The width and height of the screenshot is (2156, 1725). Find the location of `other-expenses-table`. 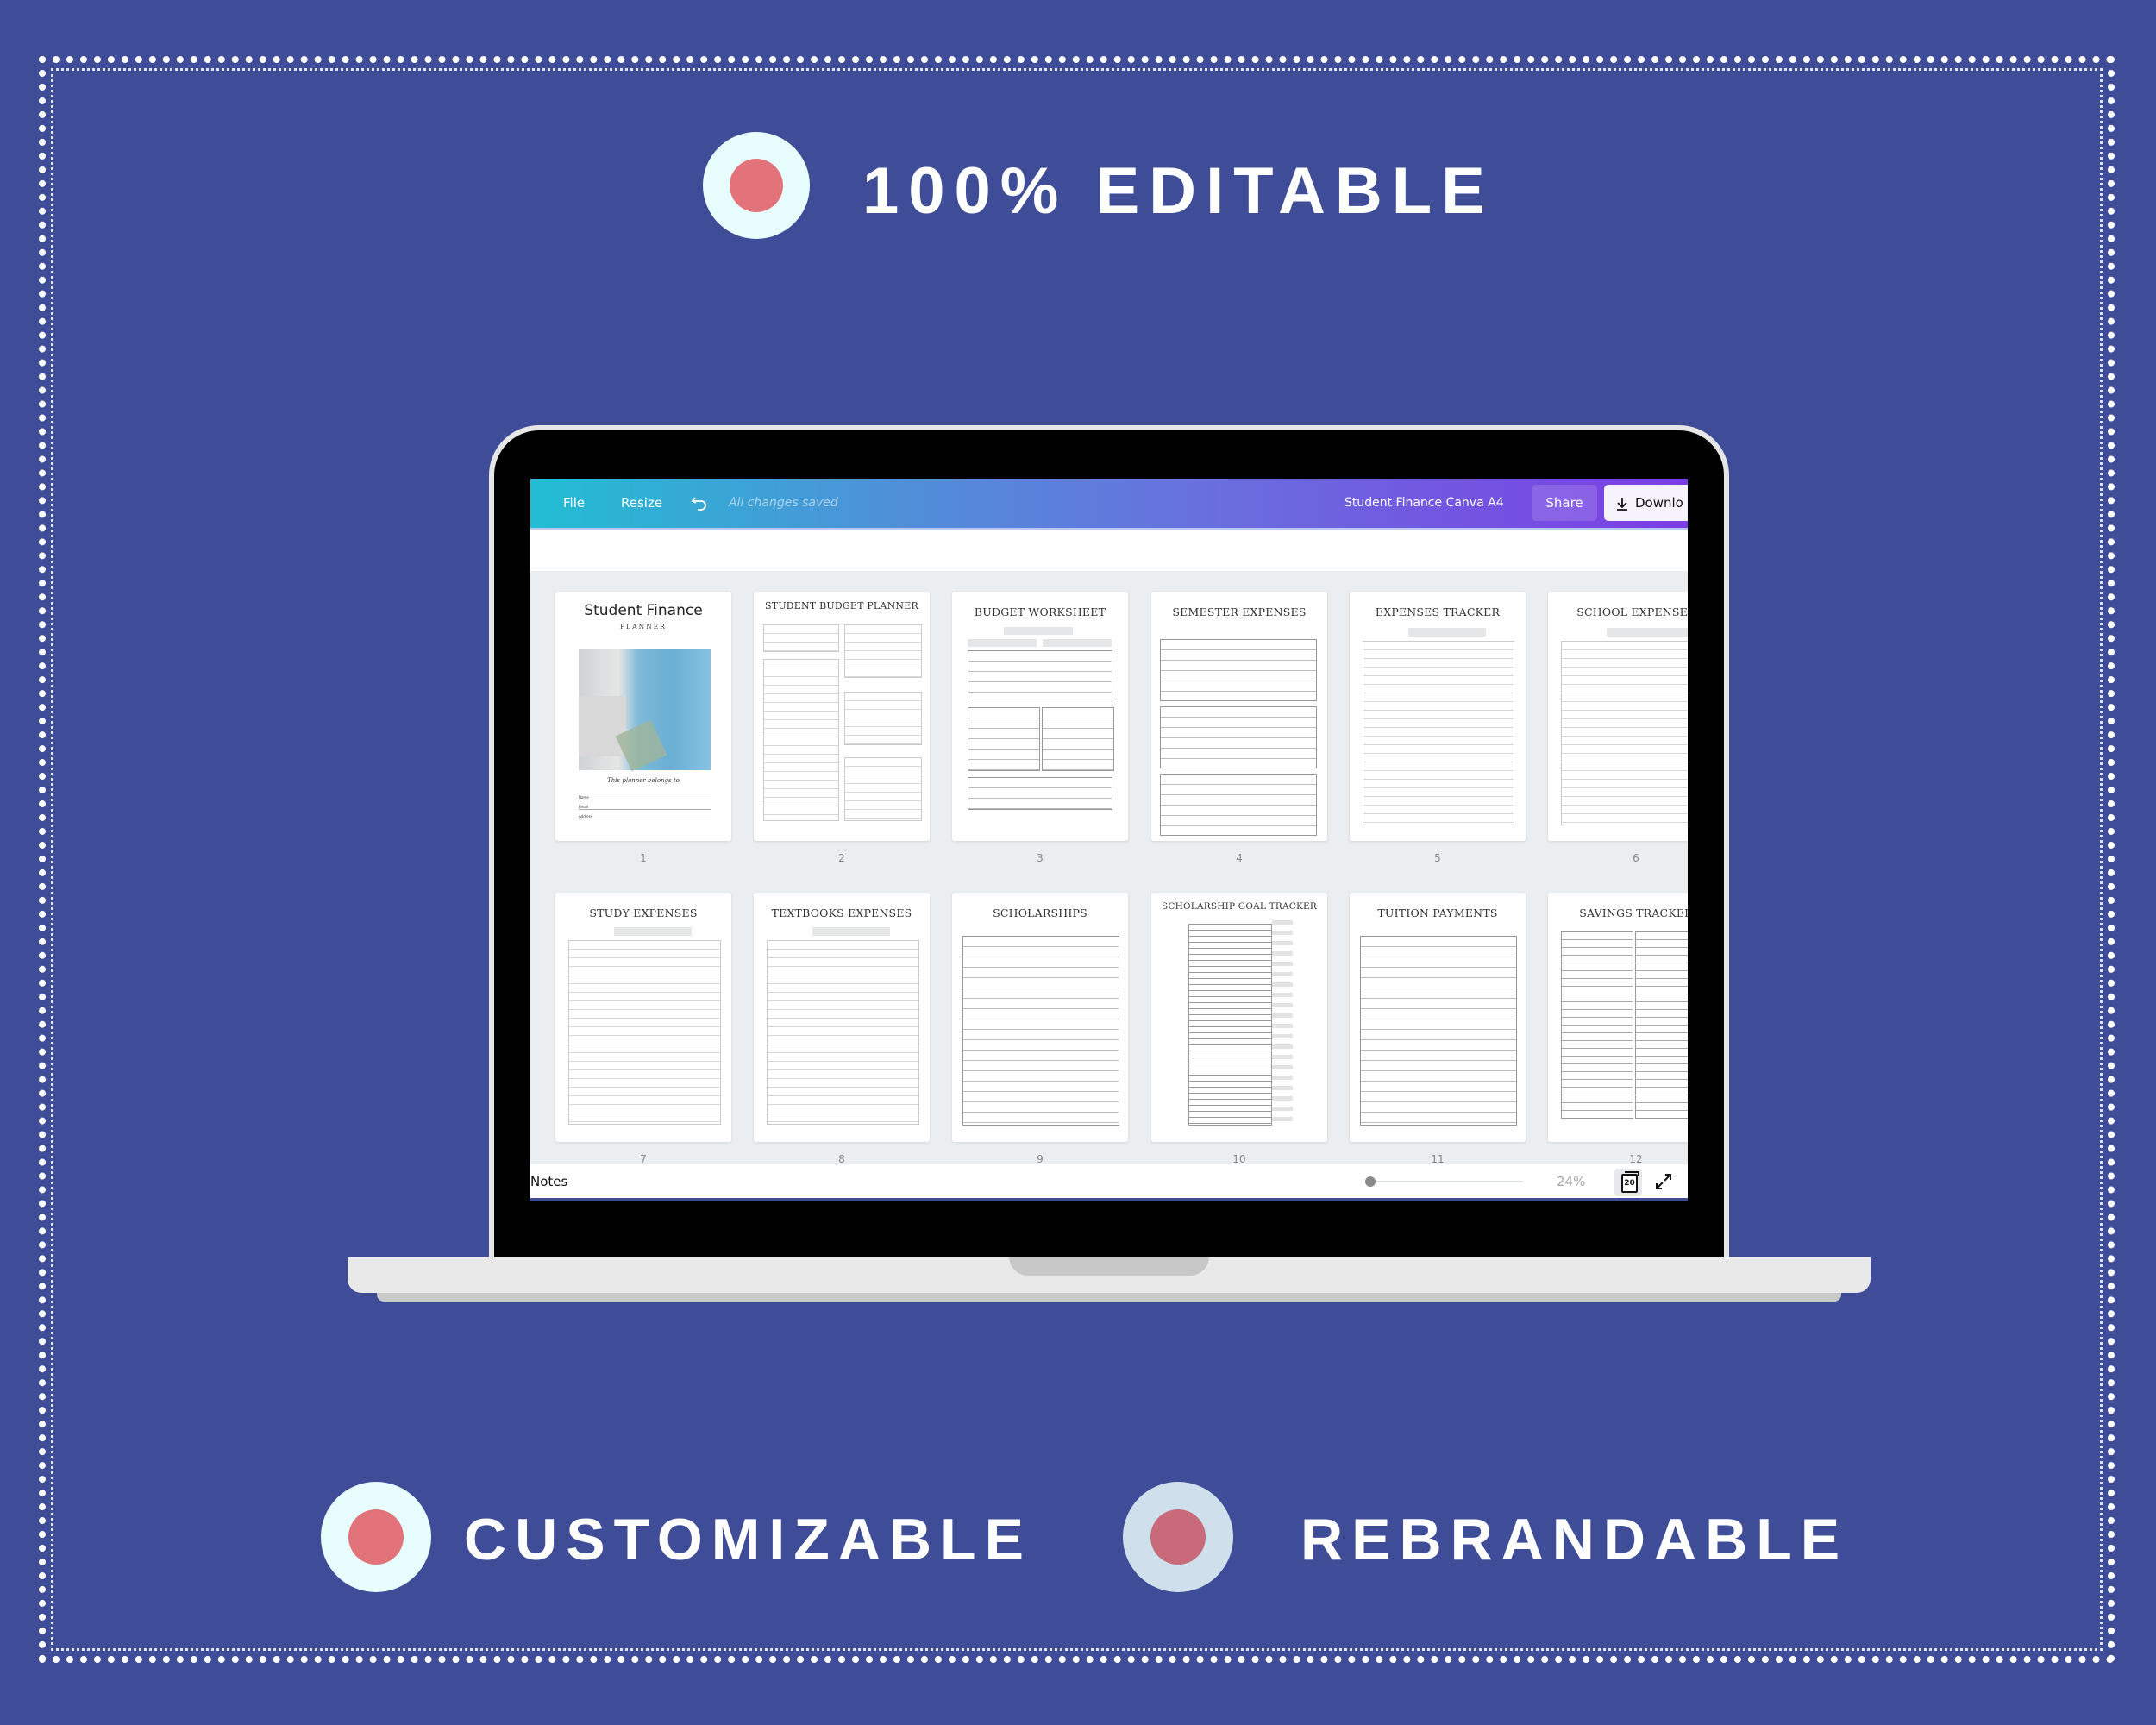

other-expenses-table is located at coordinates (1004, 739).